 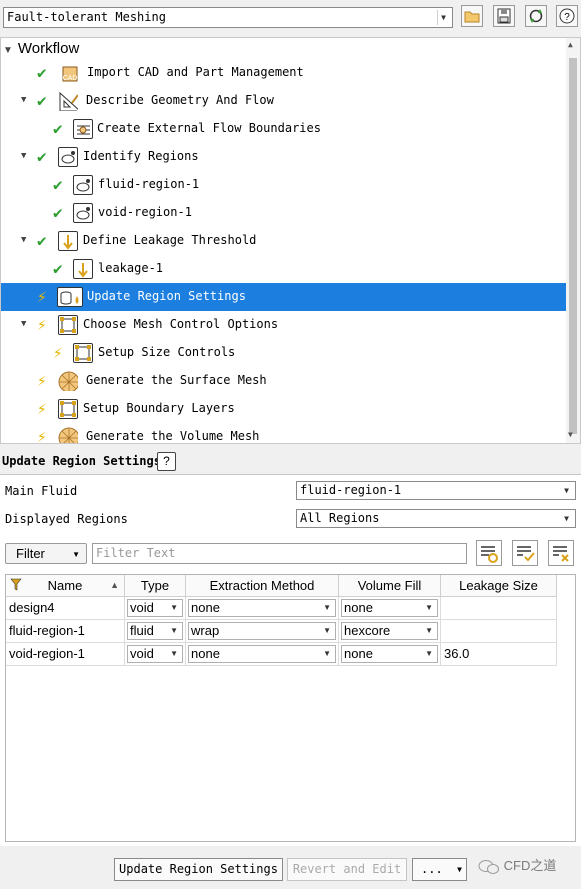 What do you see at coordinates (65, 586) in the screenshot?
I see `column-header-name: Name ▲` at bounding box center [65, 586].